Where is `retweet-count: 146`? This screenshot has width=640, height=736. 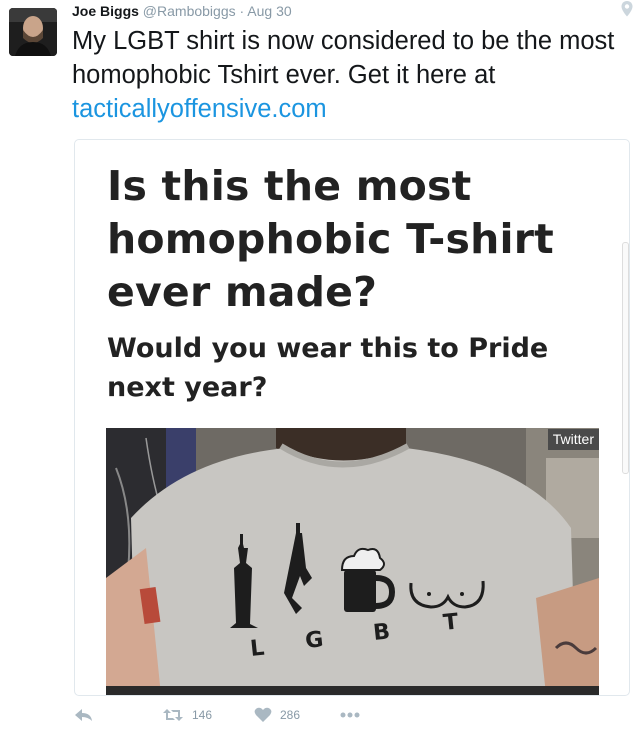 retweet-count: 146 is located at coordinates (202, 715).